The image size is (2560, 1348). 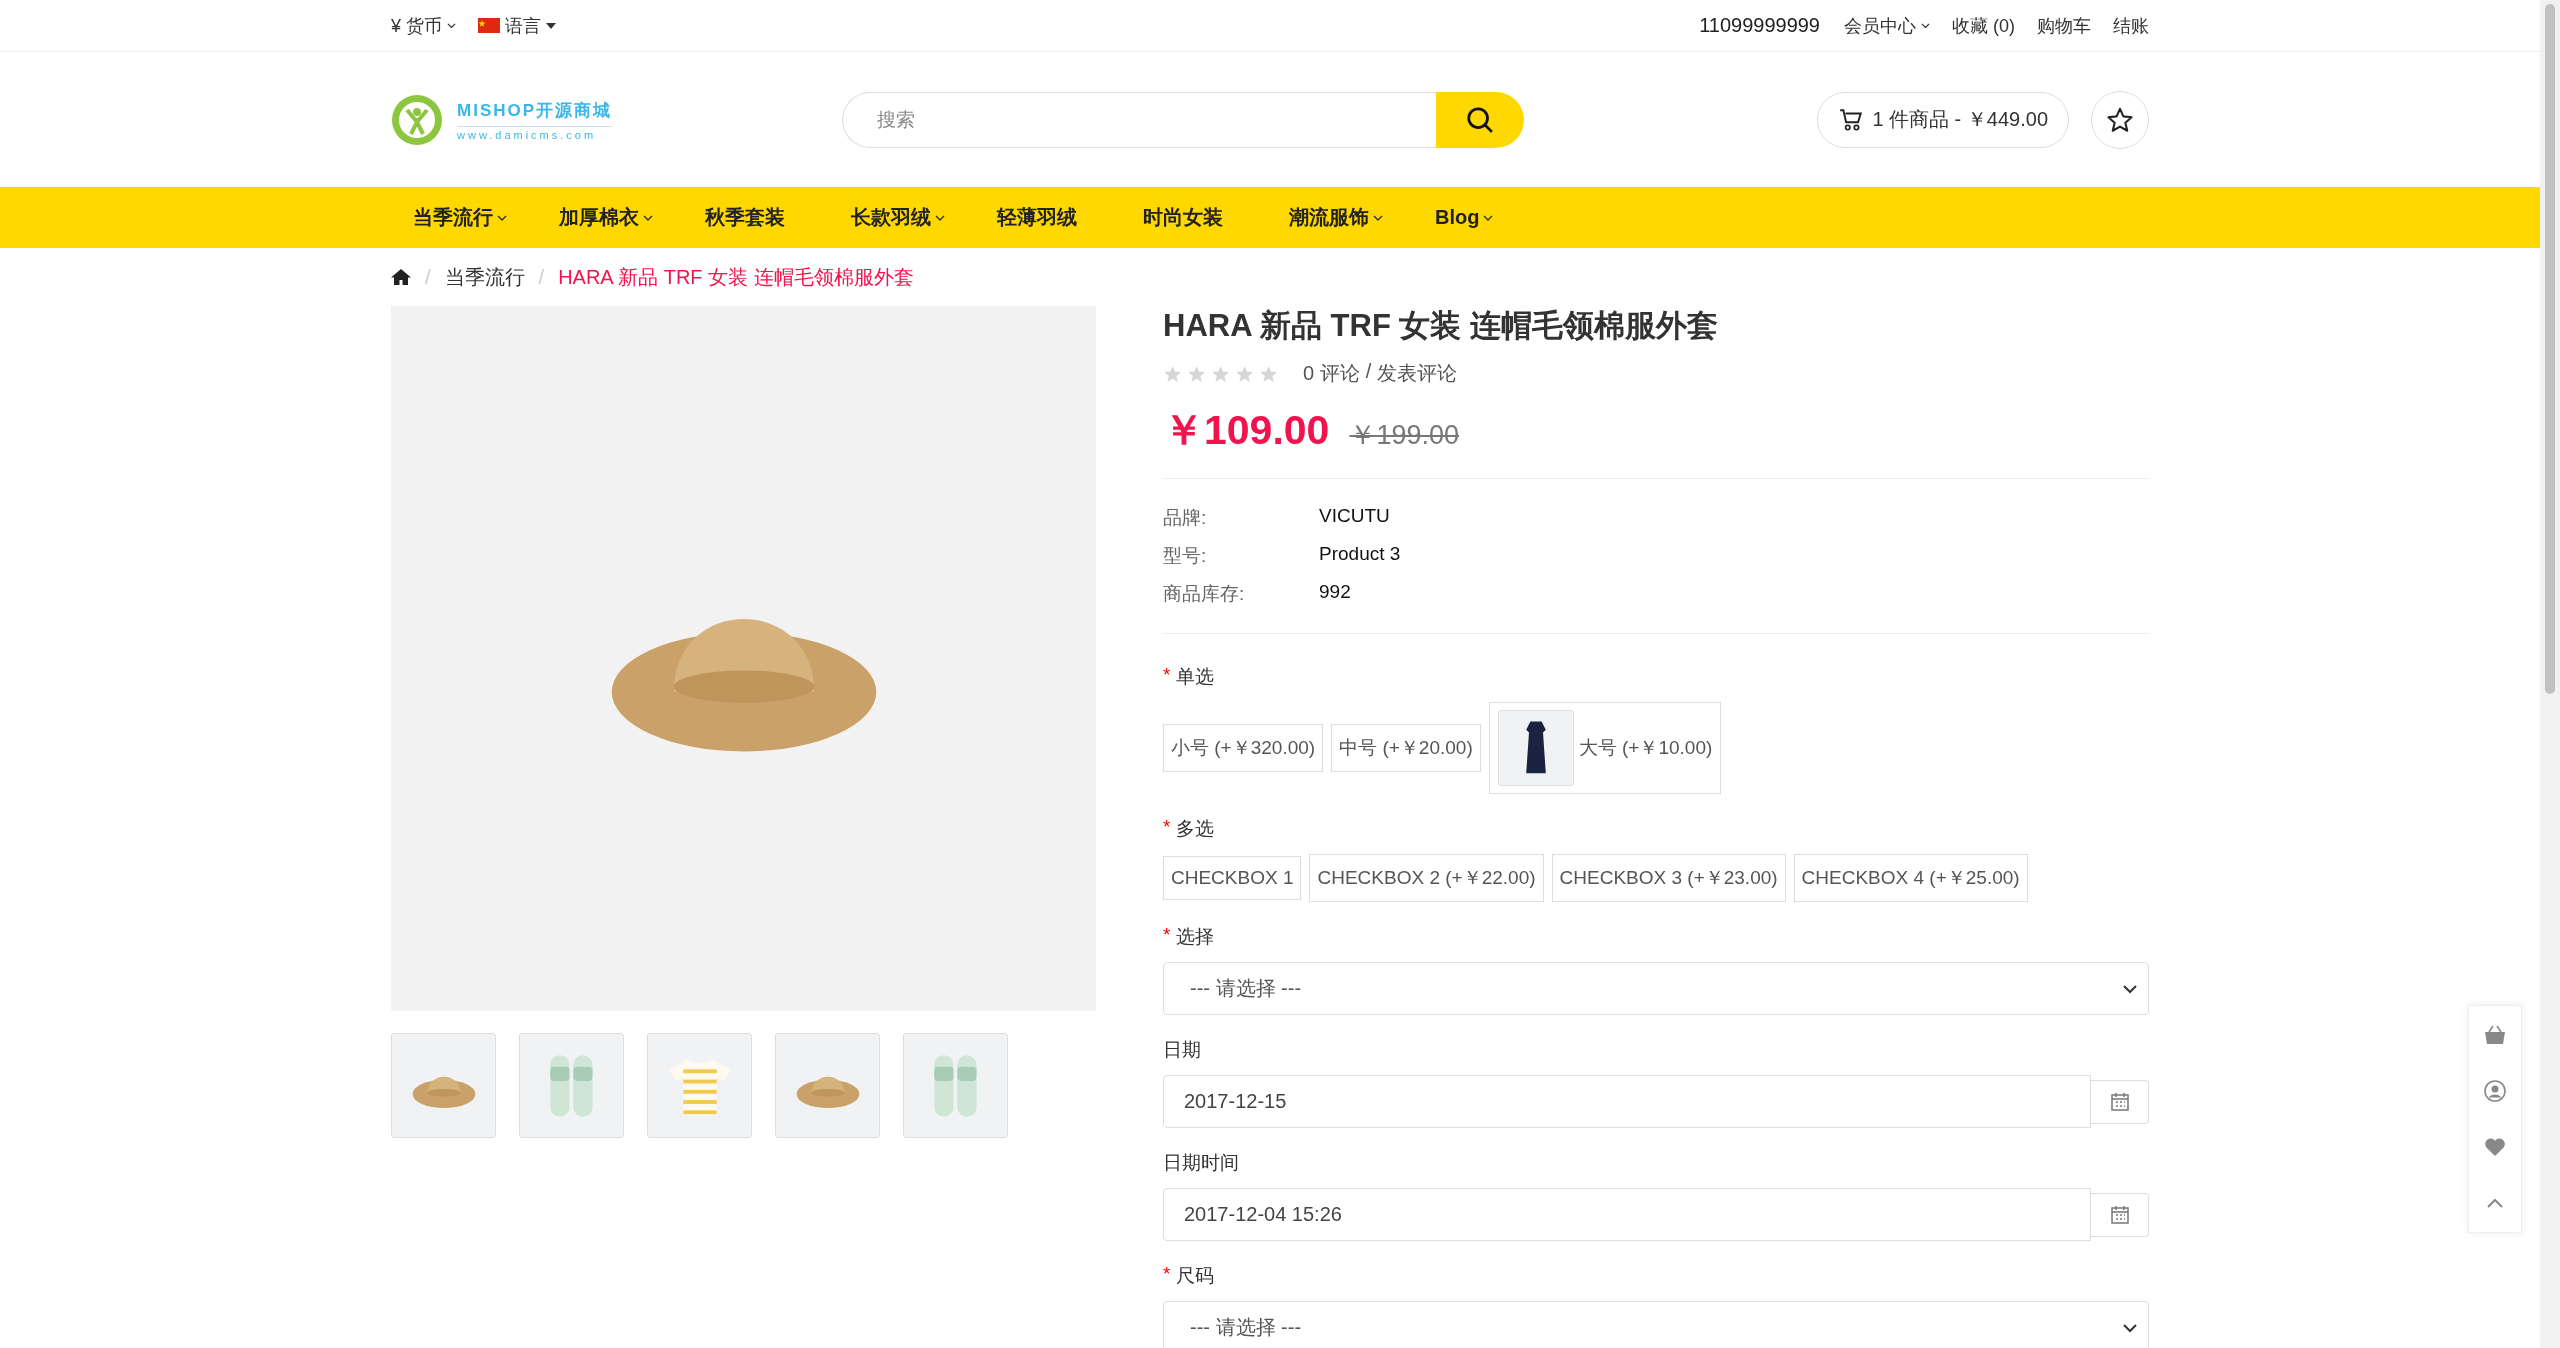 What do you see at coordinates (1360, 555) in the screenshot?
I see `spec-value: Product 3` at bounding box center [1360, 555].